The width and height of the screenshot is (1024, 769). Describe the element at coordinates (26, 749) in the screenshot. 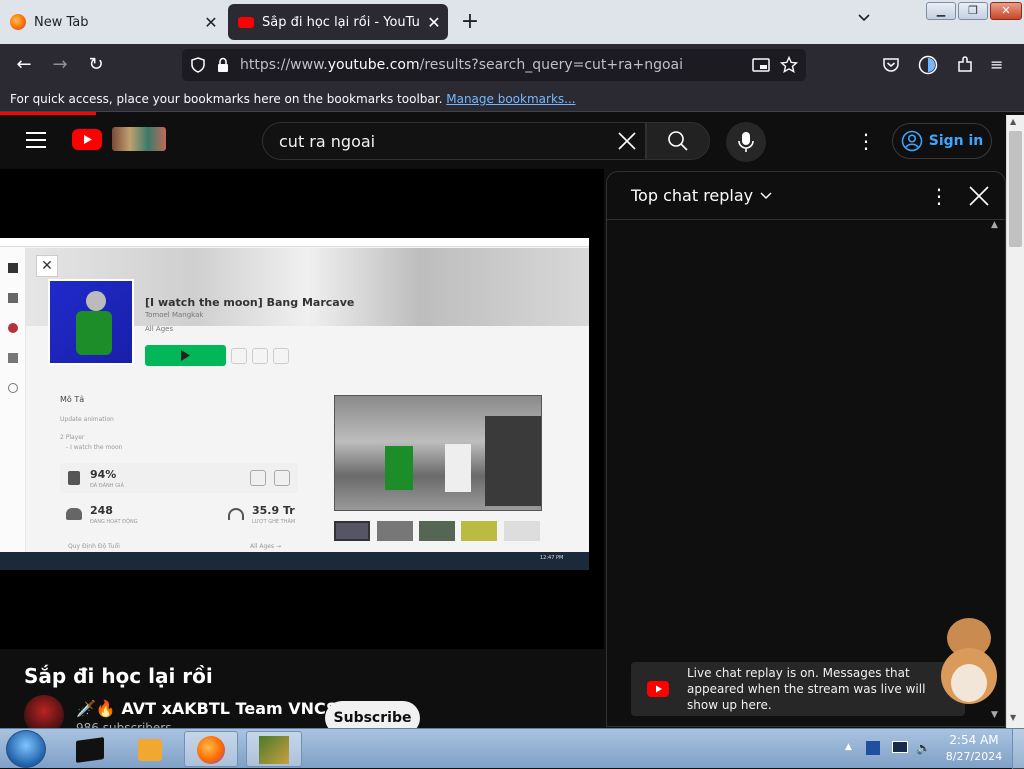

I see `start-button` at that location.